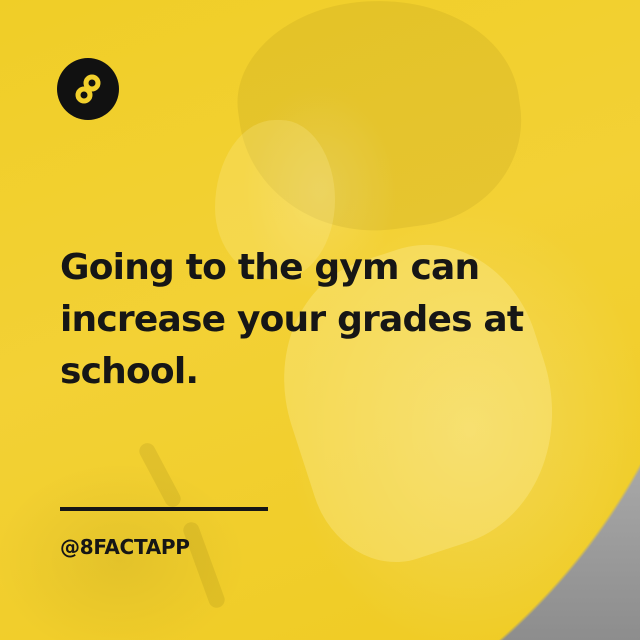 This screenshot has width=640, height=640. I want to click on infinity-eight-icon, so click(88, 89).